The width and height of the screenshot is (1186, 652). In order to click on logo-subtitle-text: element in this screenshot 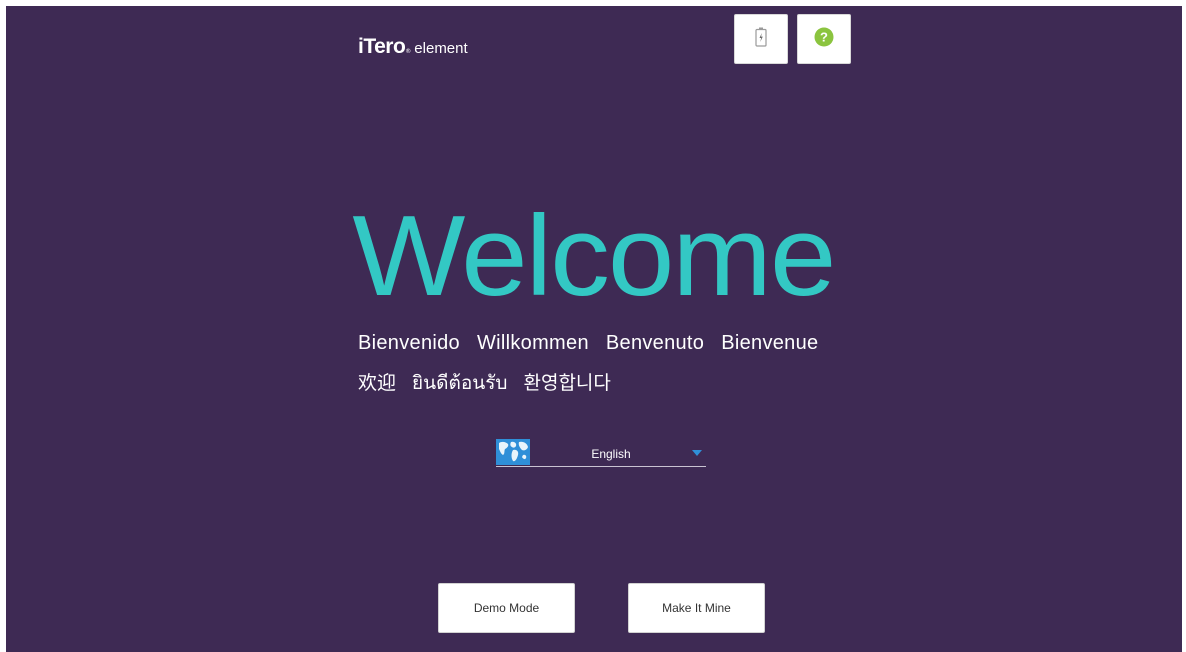, I will do `click(441, 48)`.